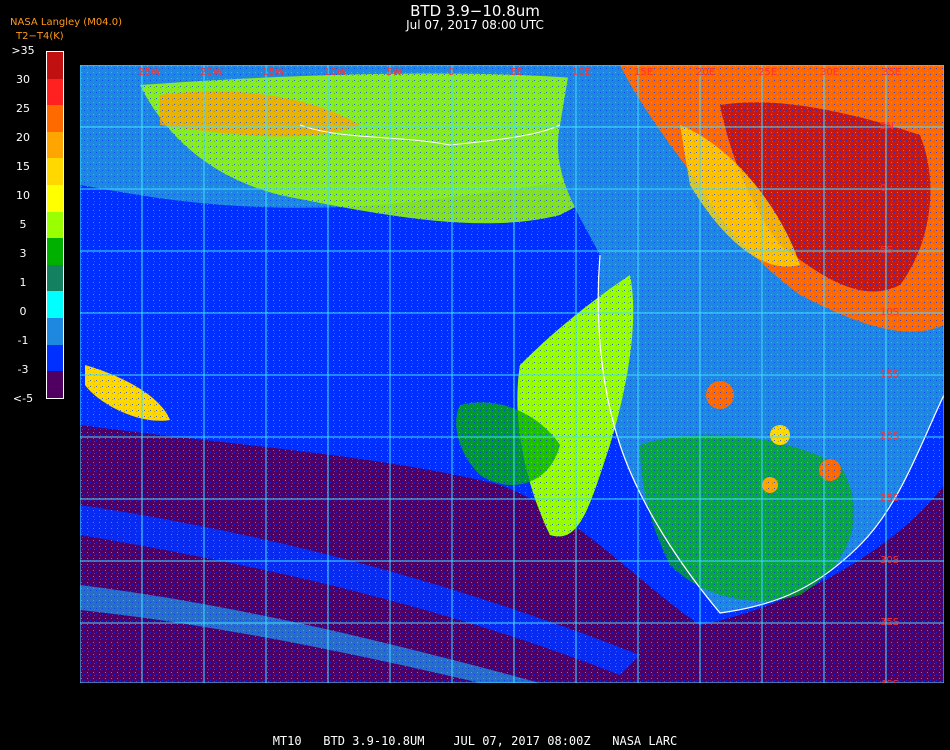 The height and width of the screenshot is (750, 950). What do you see at coordinates (23, 253) in the screenshot?
I see `legend-label: 3` at bounding box center [23, 253].